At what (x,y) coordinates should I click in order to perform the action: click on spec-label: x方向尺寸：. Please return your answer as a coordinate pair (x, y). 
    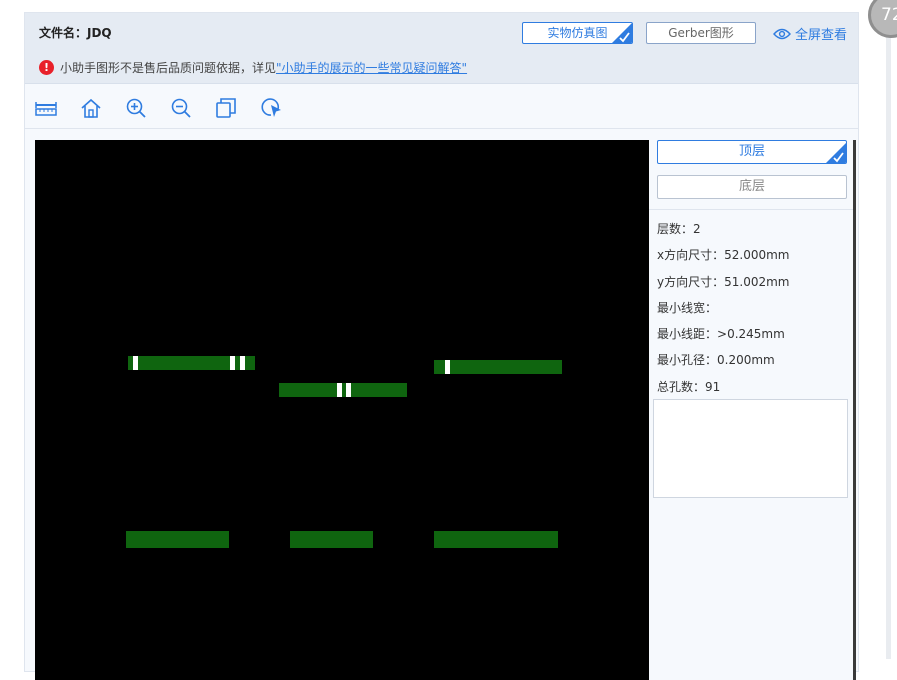
    Looking at the image, I should click on (691, 255).